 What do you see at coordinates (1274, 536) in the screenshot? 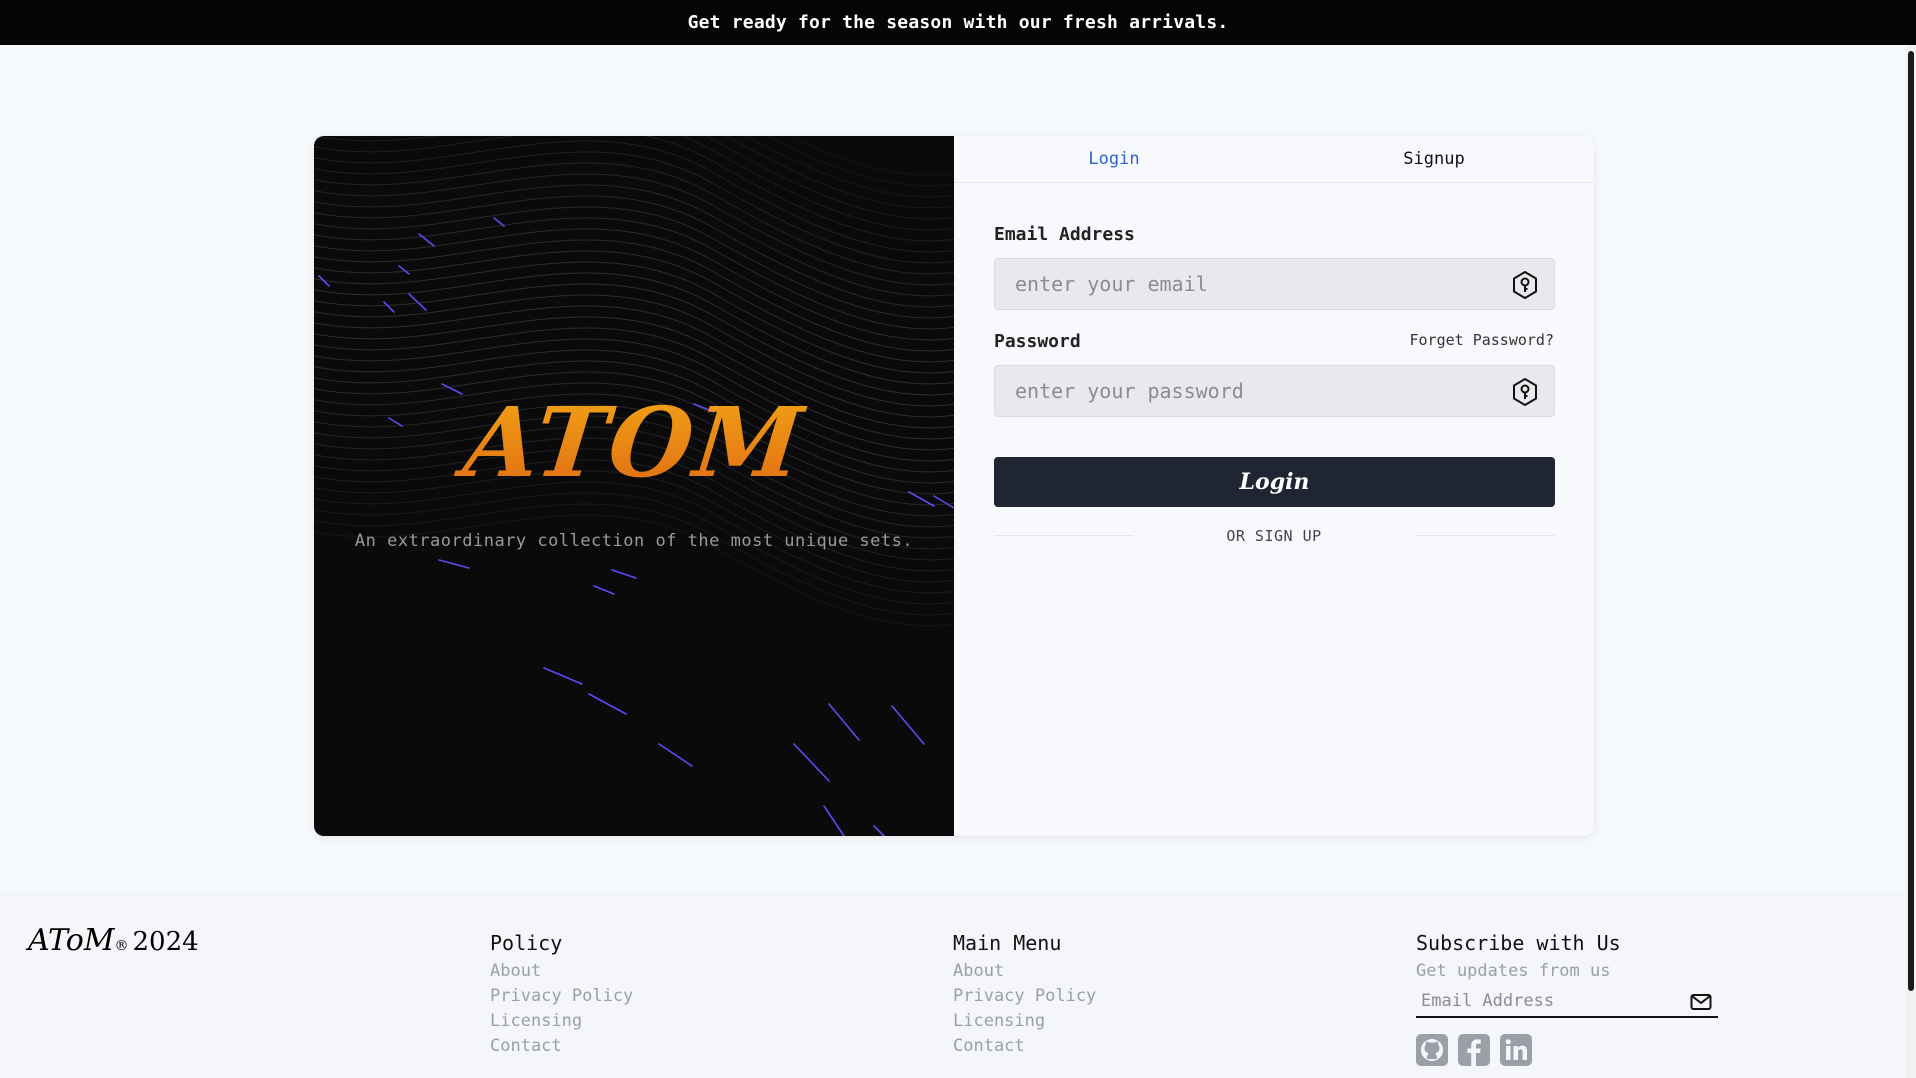
I see `or-sign-up-text: OR SIGN UP` at bounding box center [1274, 536].